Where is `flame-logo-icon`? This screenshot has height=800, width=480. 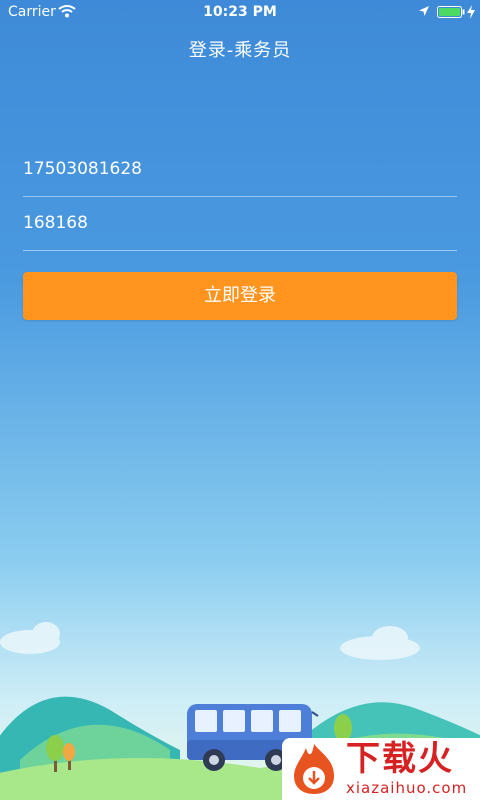
flame-logo-icon is located at coordinates (314, 769).